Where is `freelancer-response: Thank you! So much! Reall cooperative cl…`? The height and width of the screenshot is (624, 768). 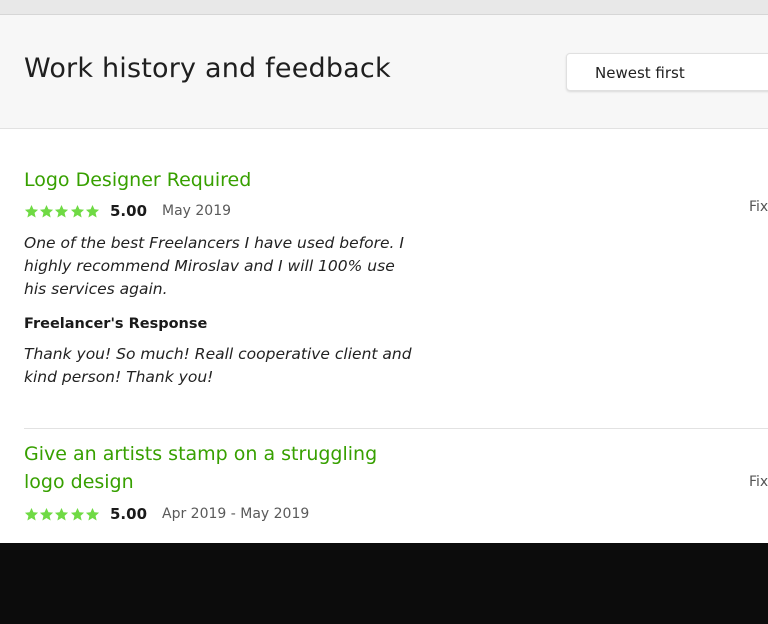
freelancer-response: Thank you! So much! Reall cooperative cl… is located at coordinates (218, 365).